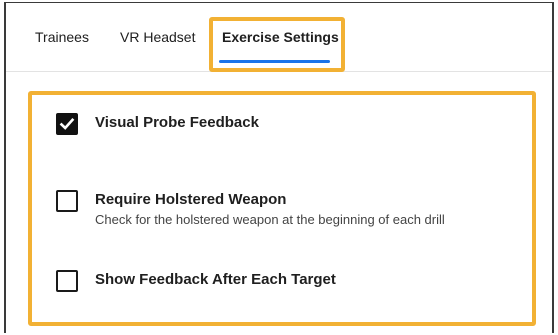  What do you see at coordinates (67, 281) in the screenshot?
I see `checkbox-show-feedback-after-each-target` at bounding box center [67, 281].